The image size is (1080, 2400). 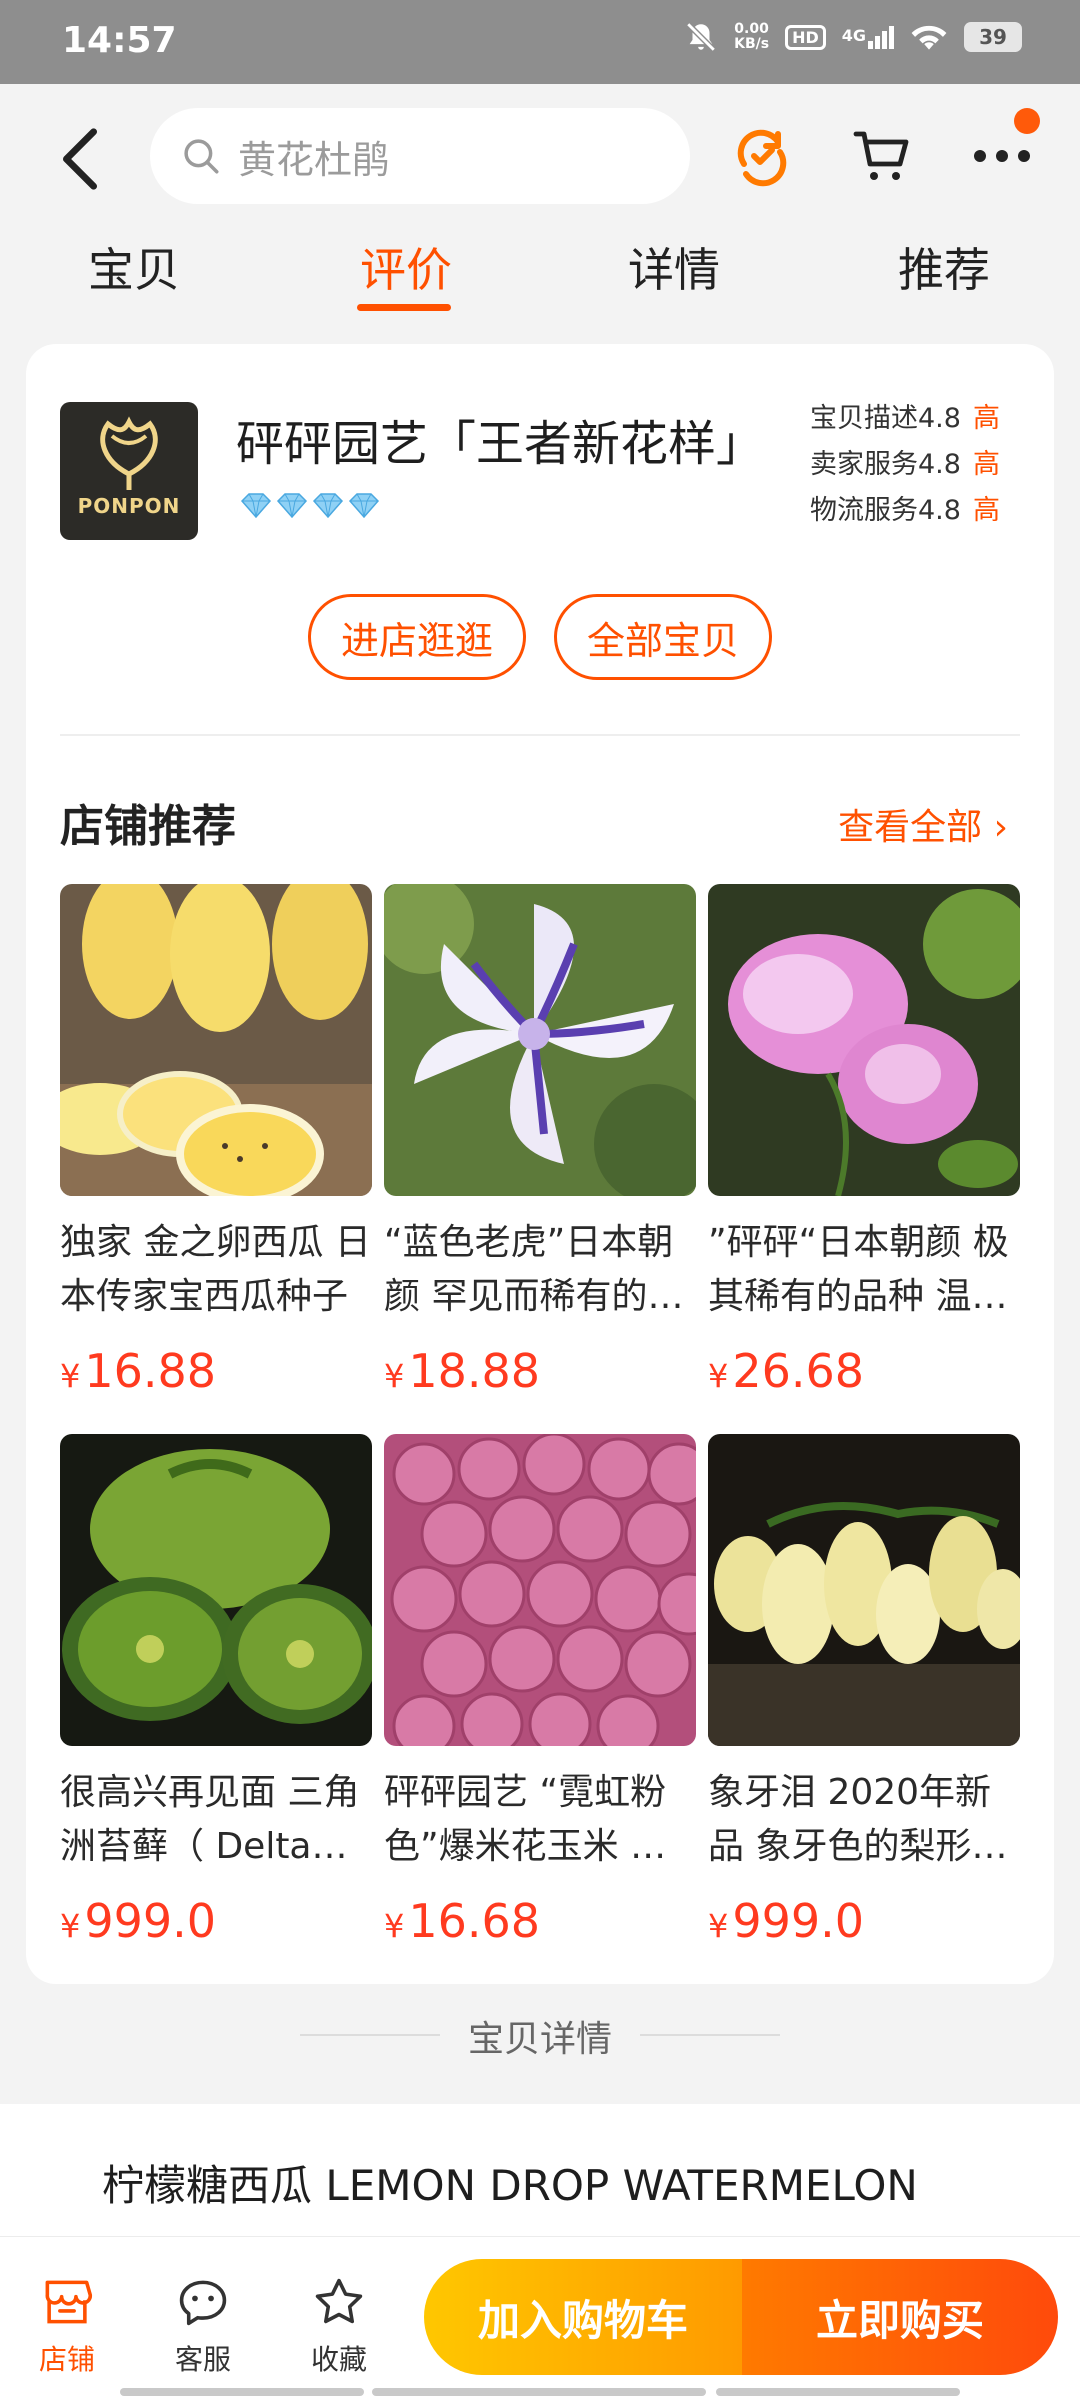 I want to click on status-time: 14:57, so click(x=119, y=40).